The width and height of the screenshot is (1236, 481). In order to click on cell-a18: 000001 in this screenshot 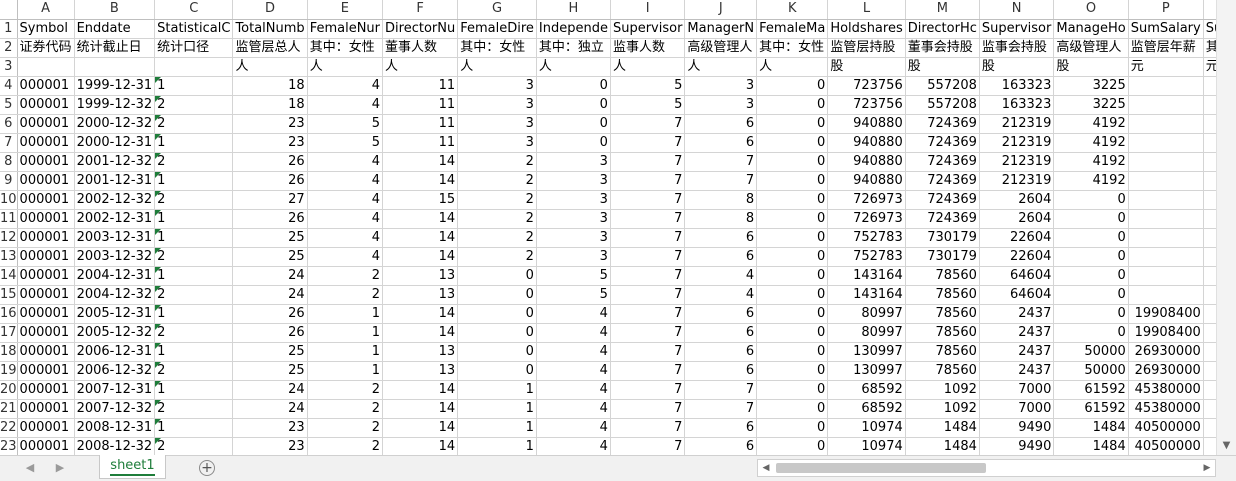, I will do `click(46, 352)`.